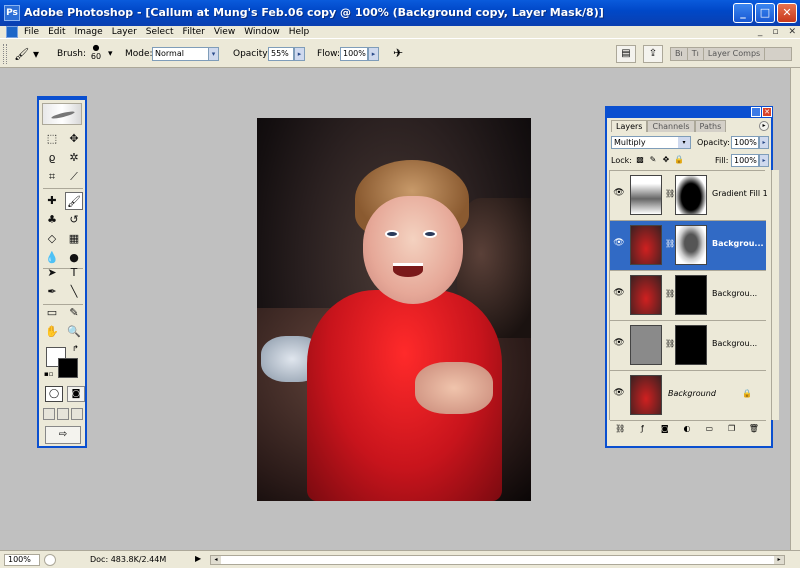 The image size is (800, 568). What do you see at coordinates (792, 32) in the screenshot?
I see `doc-close-button: ✕` at bounding box center [792, 32].